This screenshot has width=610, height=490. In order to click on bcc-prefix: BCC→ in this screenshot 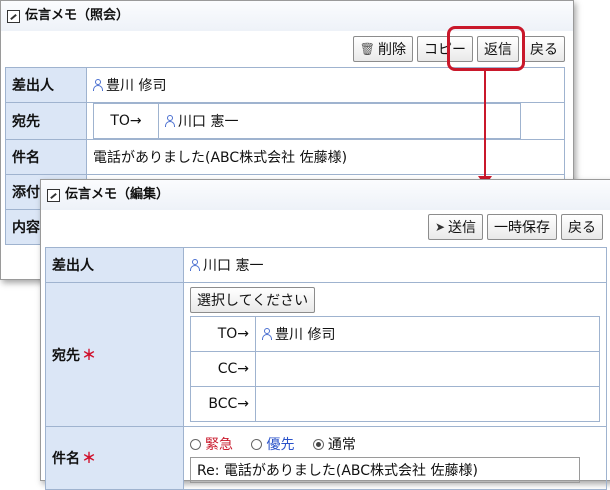, I will do `click(223, 404)`.